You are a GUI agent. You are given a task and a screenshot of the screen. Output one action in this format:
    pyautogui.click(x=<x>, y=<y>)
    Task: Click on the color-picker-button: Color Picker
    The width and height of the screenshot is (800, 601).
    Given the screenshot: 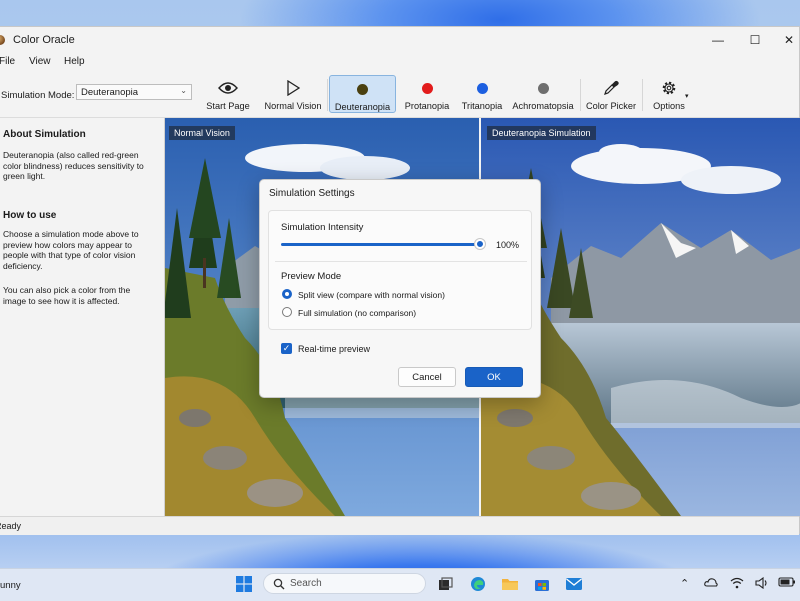 What is the action you would take?
    pyautogui.click(x=611, y=94)
    